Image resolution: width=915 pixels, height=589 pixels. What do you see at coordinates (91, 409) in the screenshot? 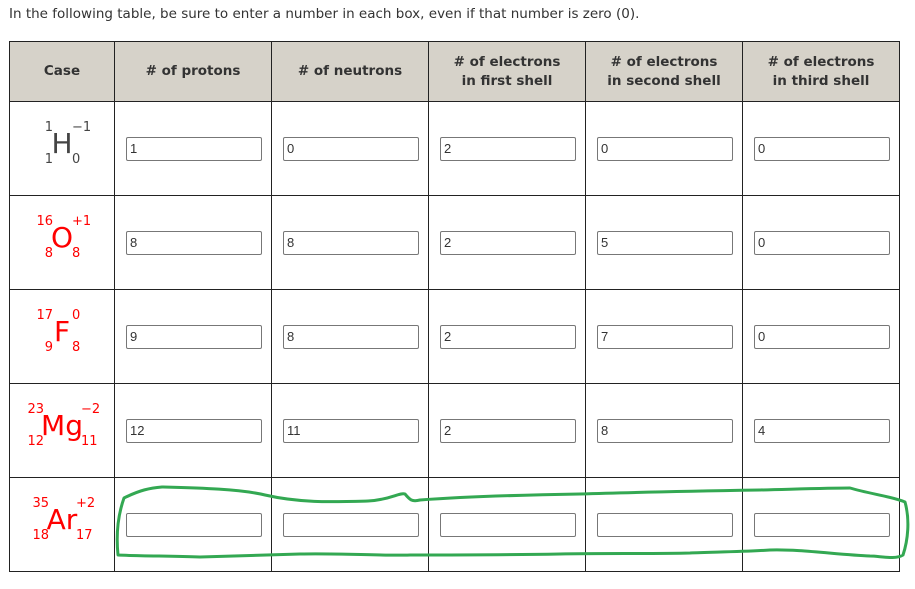
I see `charge: −2` at bounding box center [91, 409].